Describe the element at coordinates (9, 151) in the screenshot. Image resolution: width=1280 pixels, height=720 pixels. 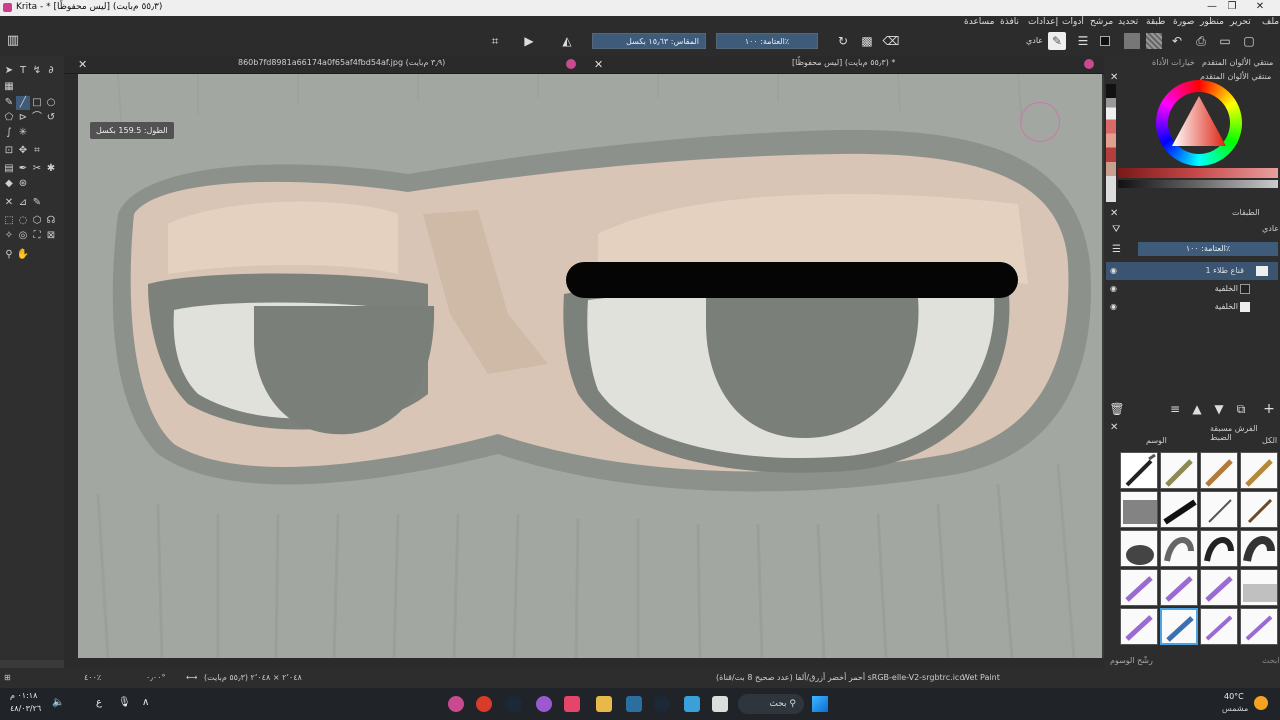
I see `transform-tool-icon: ⊡` at that location.